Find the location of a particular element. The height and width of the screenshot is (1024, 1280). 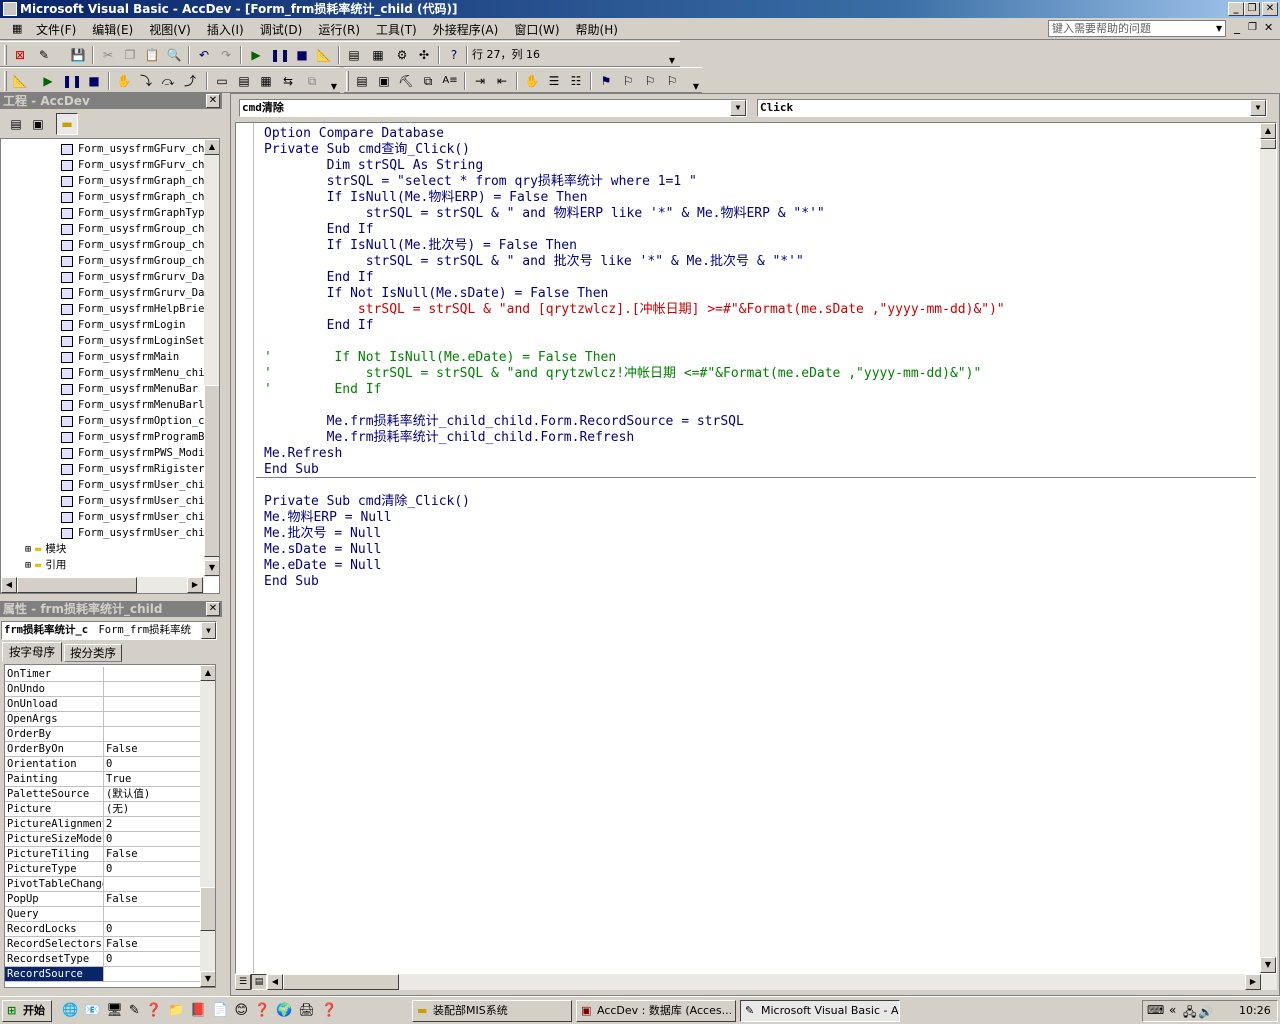

properties-close-button: ✕ is located at coordinates (213, 609).